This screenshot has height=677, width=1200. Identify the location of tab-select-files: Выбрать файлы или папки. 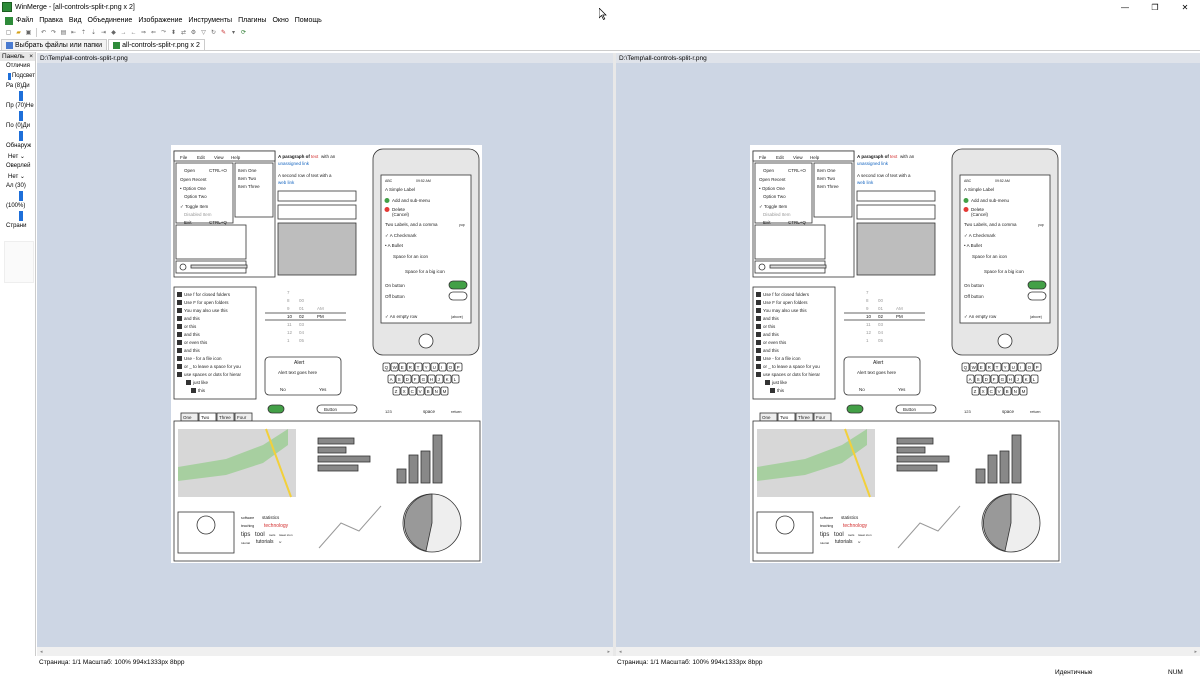
(54, 44).